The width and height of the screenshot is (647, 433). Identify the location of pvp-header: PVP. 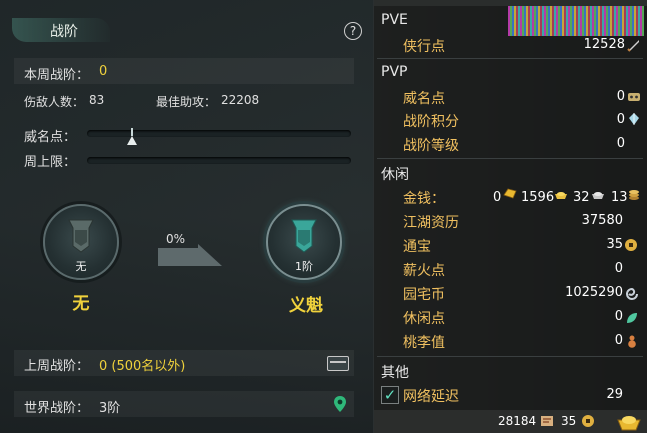
(394, 72).